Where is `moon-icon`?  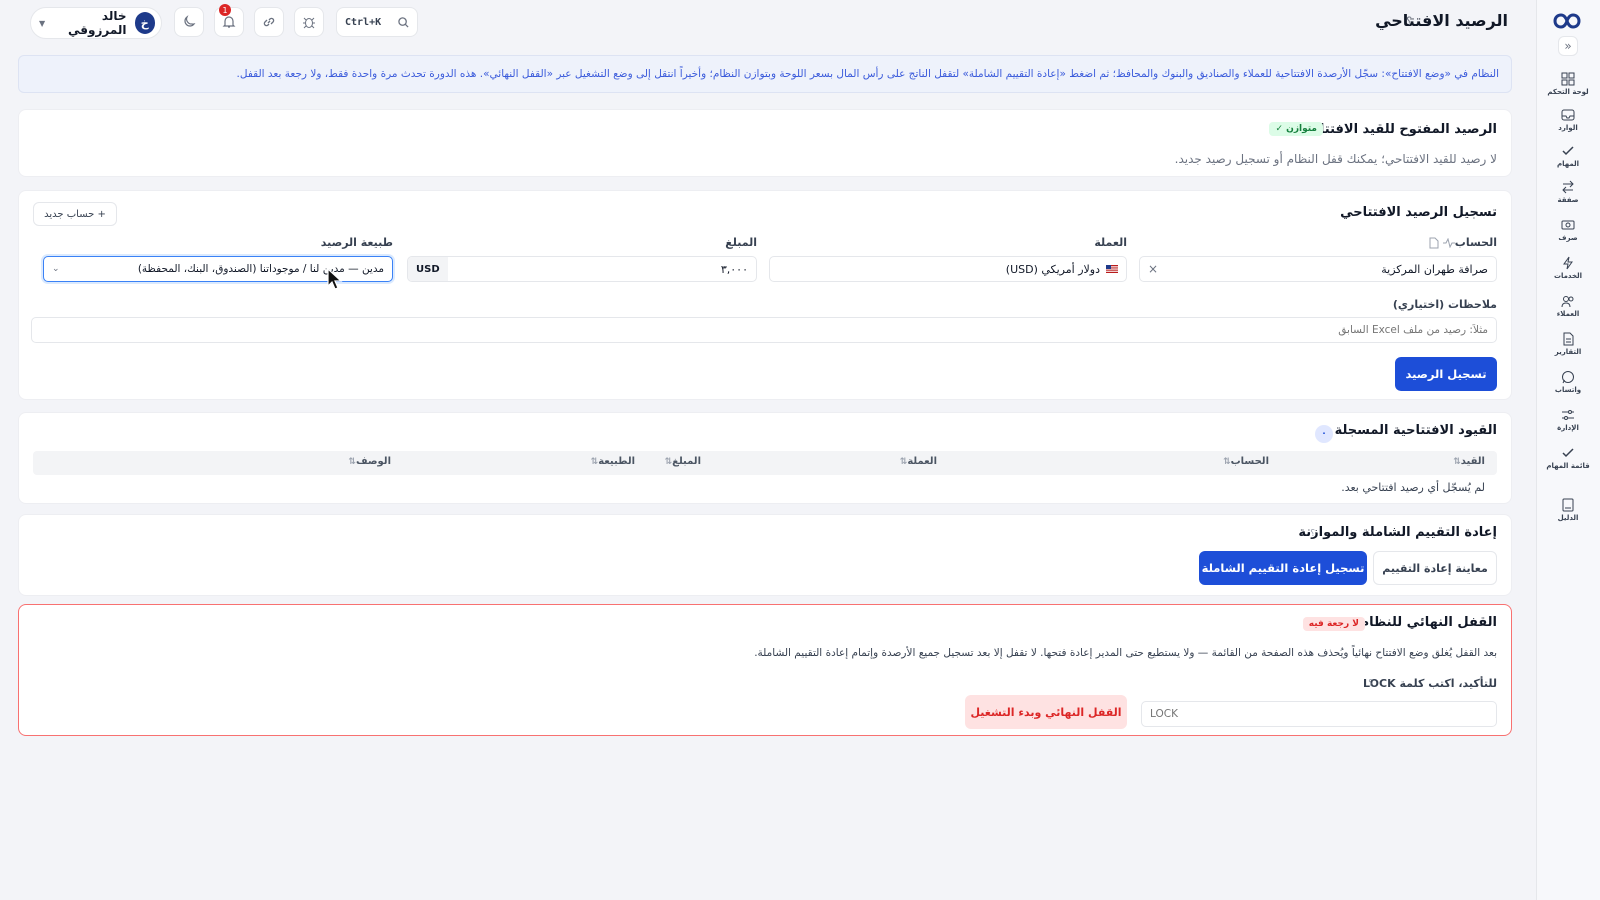
moon-icon is located at coordinates (190, 21).